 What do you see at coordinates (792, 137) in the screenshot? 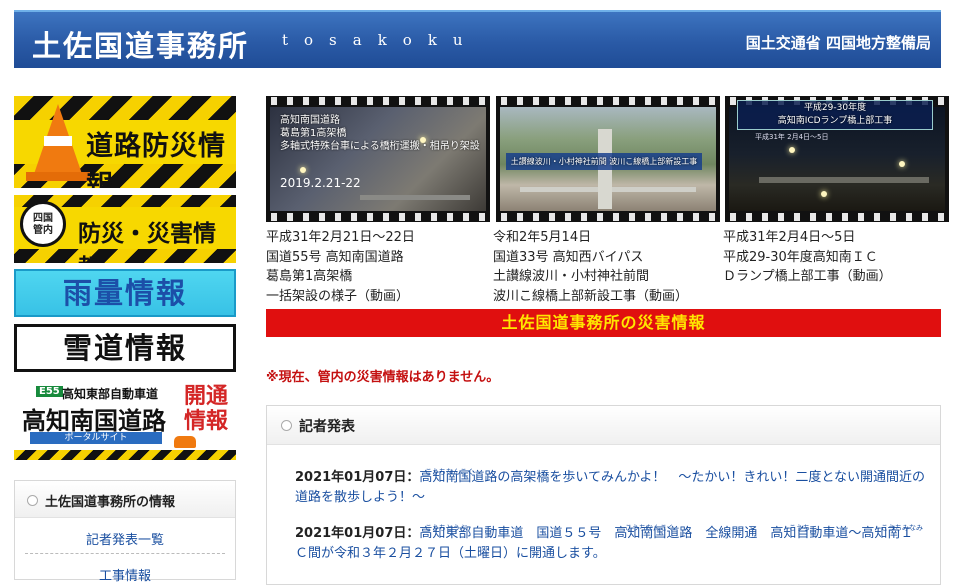
I see `video-caption-sub: 平成31年 2月4日～5日` at bounding box center [792, 137].